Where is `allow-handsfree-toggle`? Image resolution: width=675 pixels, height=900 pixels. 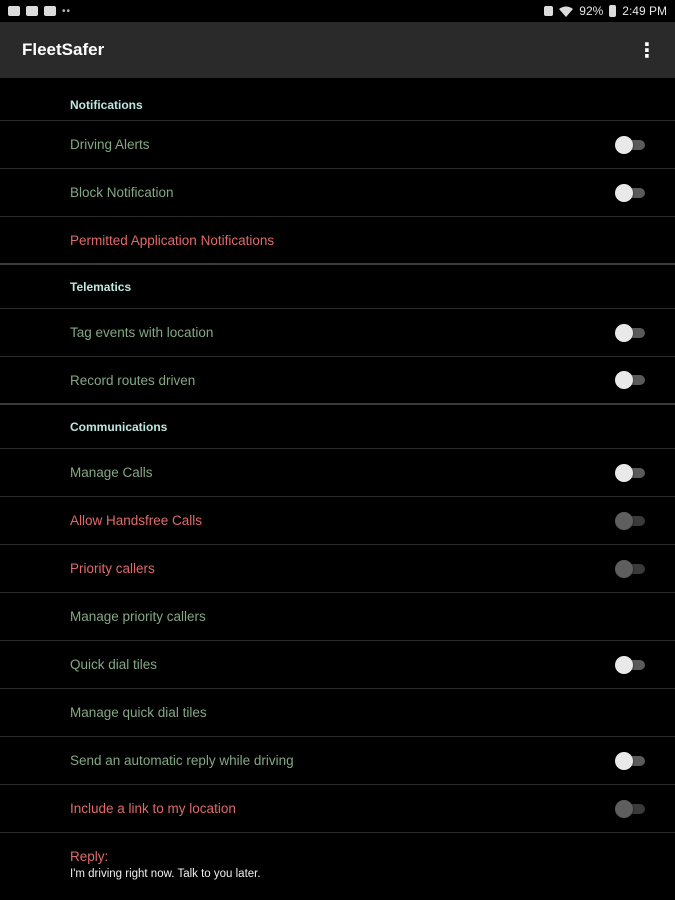 allow-handsfree-toggle is located at coordinates (630, 520).